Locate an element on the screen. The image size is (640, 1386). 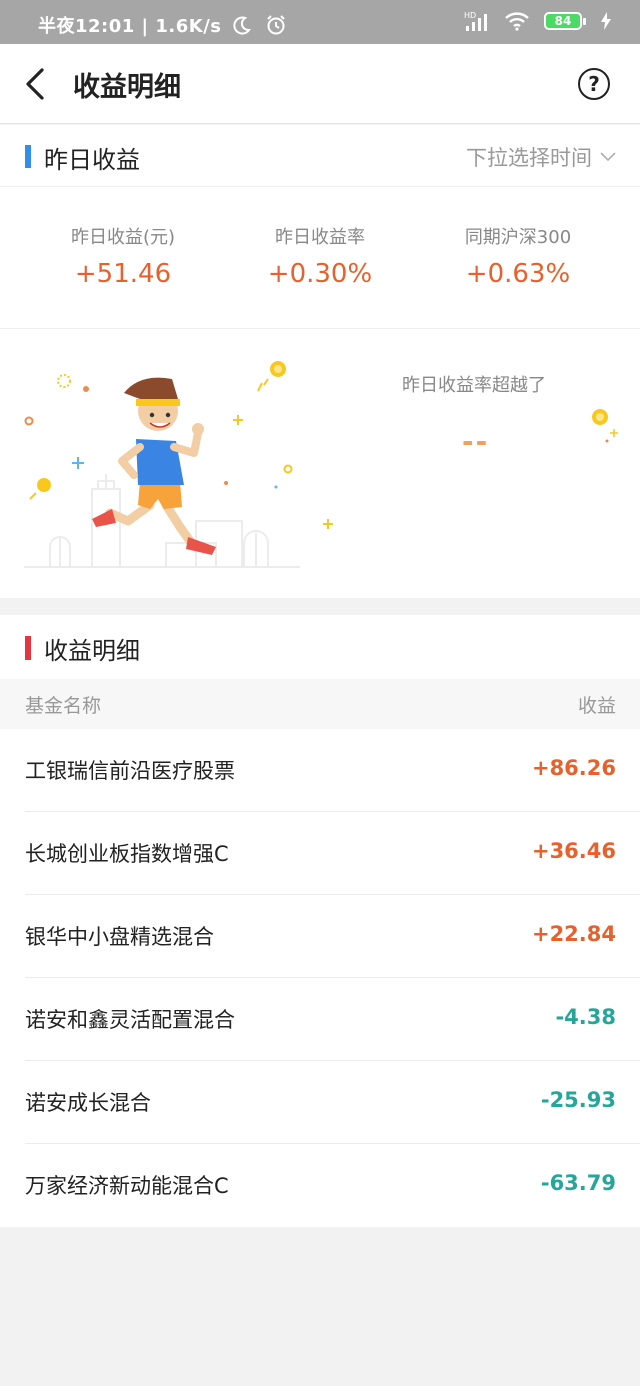
charging-icon is located at coordinates (606, 21).